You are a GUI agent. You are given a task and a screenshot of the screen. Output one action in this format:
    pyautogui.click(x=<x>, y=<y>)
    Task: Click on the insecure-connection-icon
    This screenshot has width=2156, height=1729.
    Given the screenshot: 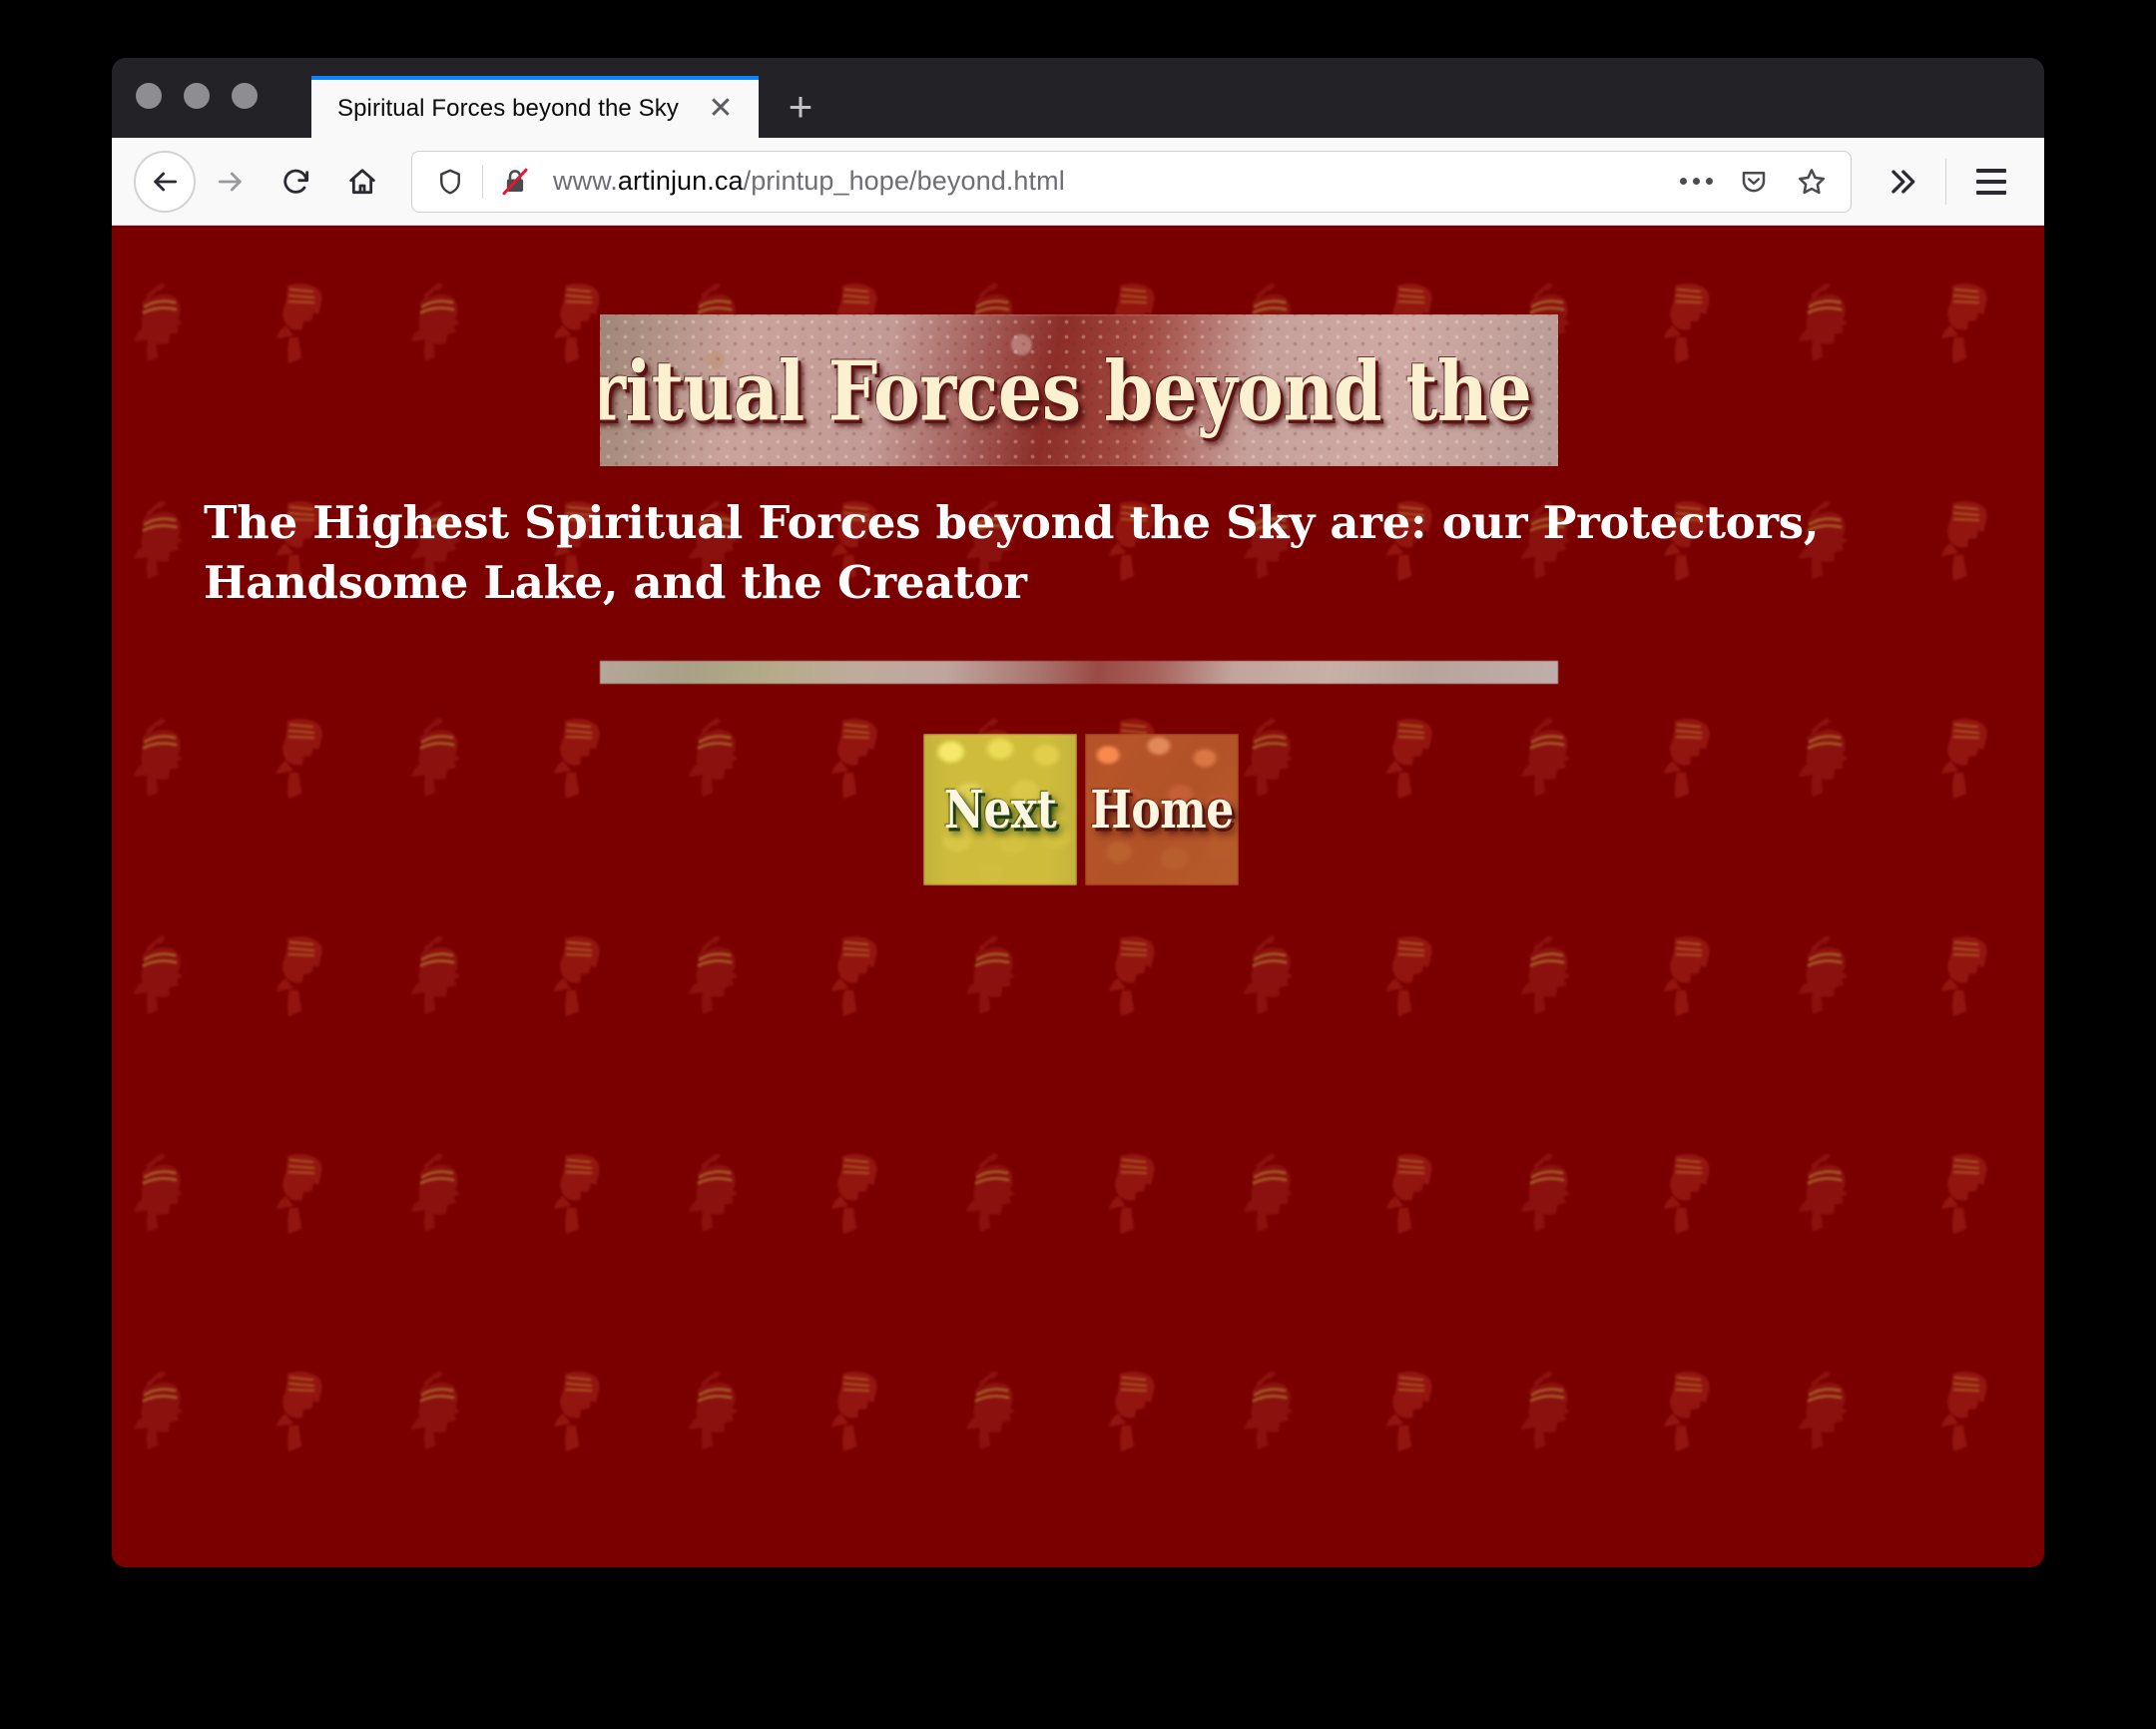 What is the action you would take?
    pyautogui.click(x=515, y=182)
    